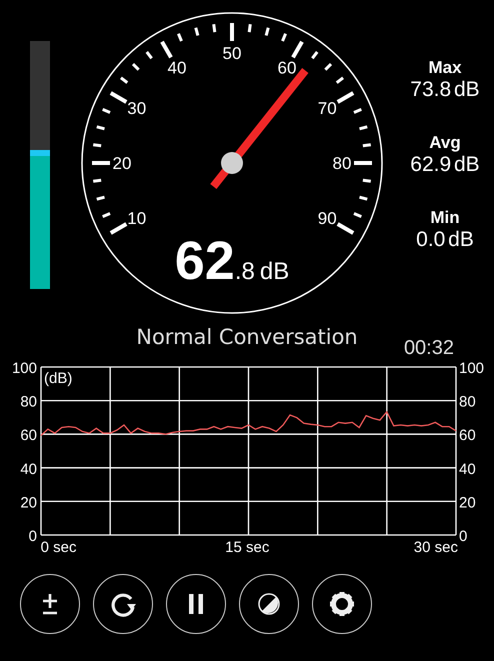  What do you see at coordinates (445, 240) in the screenshot?
I see `stat-value: 0.0 dB` at bounding box center [445, 240].